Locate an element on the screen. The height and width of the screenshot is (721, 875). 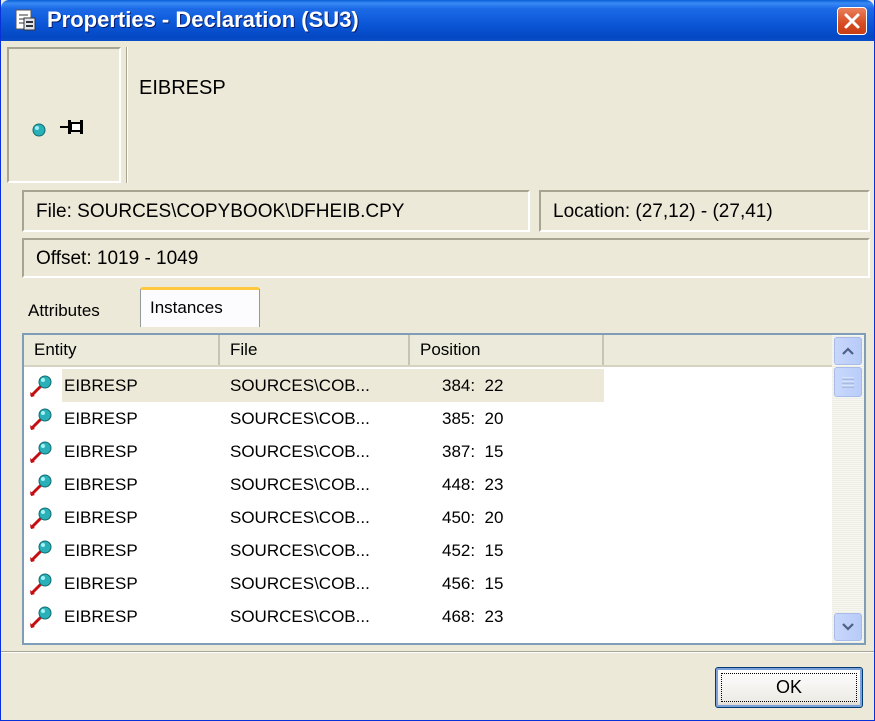
header-divider is located at coordinates (127, 115).